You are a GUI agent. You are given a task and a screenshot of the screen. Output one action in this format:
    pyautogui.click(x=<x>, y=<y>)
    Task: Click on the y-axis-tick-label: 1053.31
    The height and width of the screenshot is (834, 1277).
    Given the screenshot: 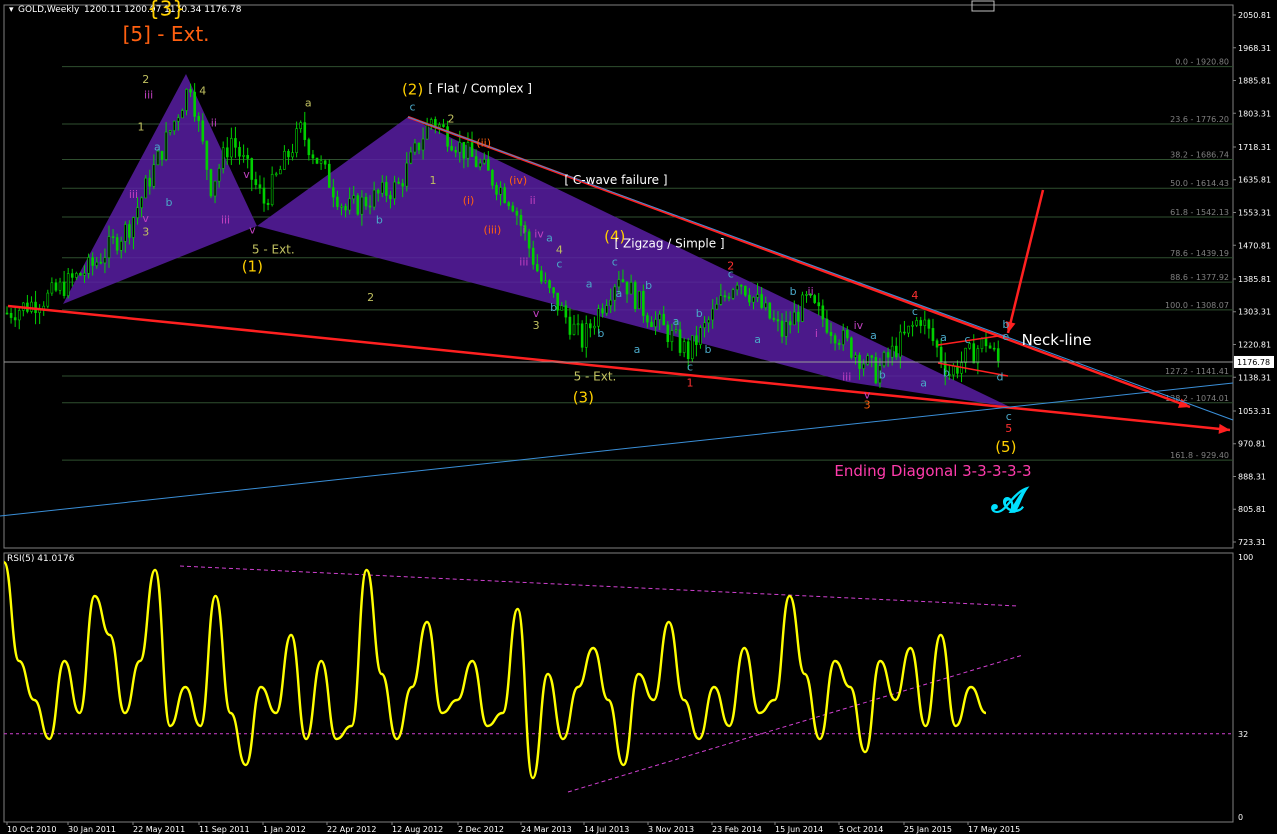 What is the action you would take?
    pyautogui.click(x=1254, y=411)
    